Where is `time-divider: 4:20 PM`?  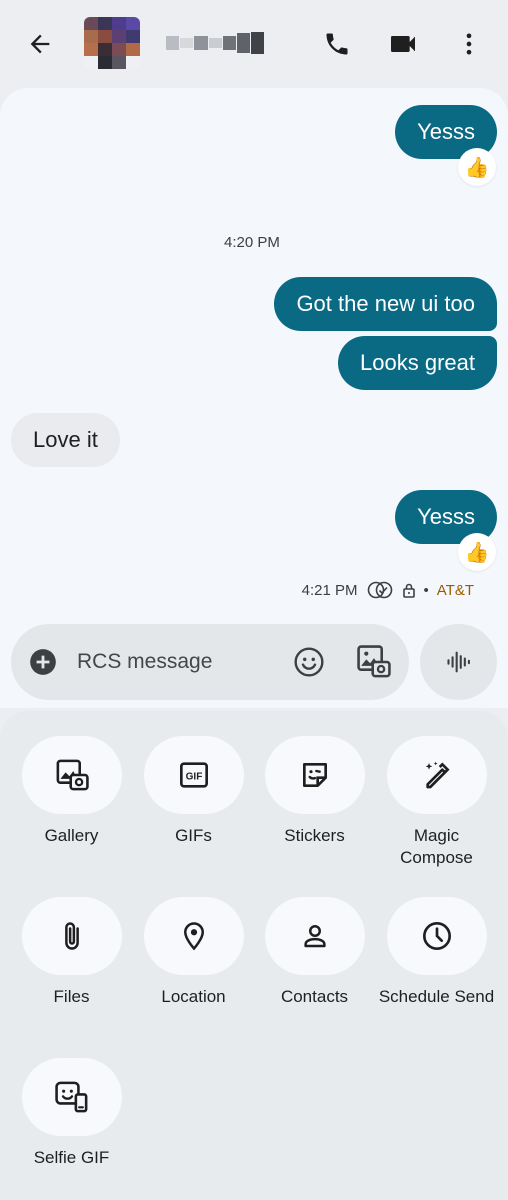 time-divider: 4:20 PM is located at coordinates (252, 242).